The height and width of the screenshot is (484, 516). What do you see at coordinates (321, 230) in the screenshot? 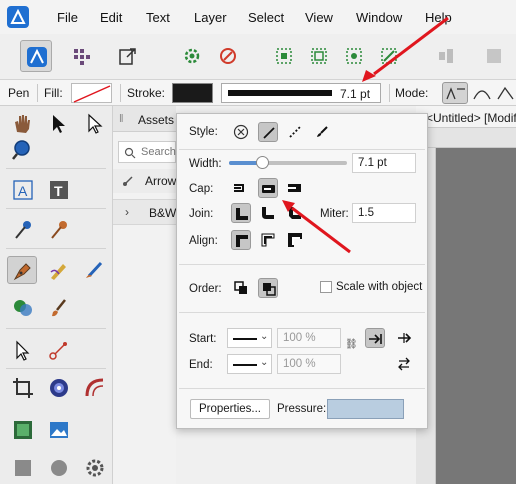
I see `annotation-arrow-cap` at bounding box center [321, 230].